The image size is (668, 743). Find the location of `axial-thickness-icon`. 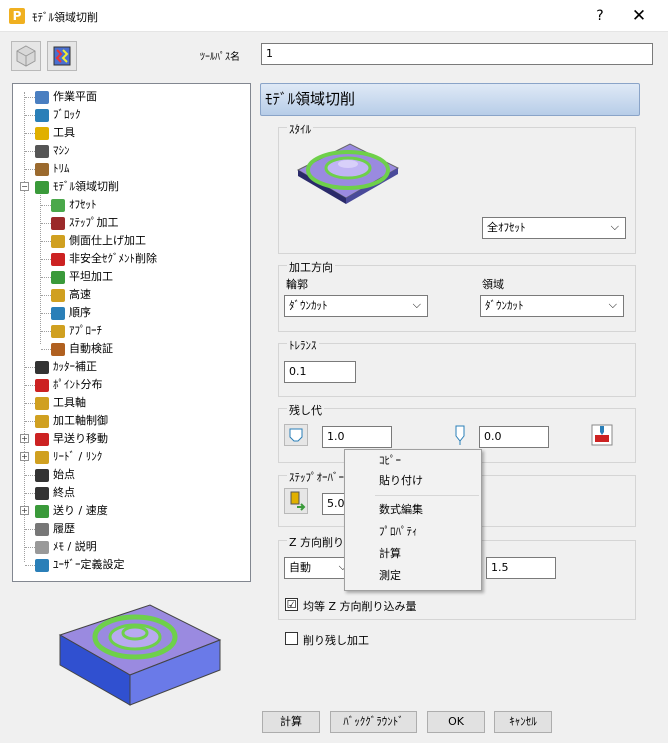

axial-thickness-icon is located at coordinates (460, 435).